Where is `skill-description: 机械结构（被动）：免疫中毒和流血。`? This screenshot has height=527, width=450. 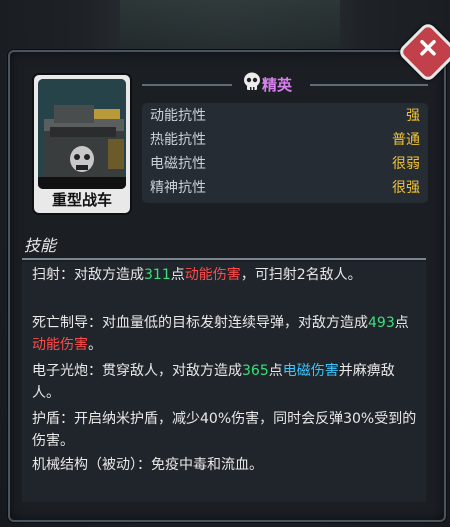 skill-description: 机械结构（被动）：免疫中毒和流血。 is located at coordinates (147, 465).